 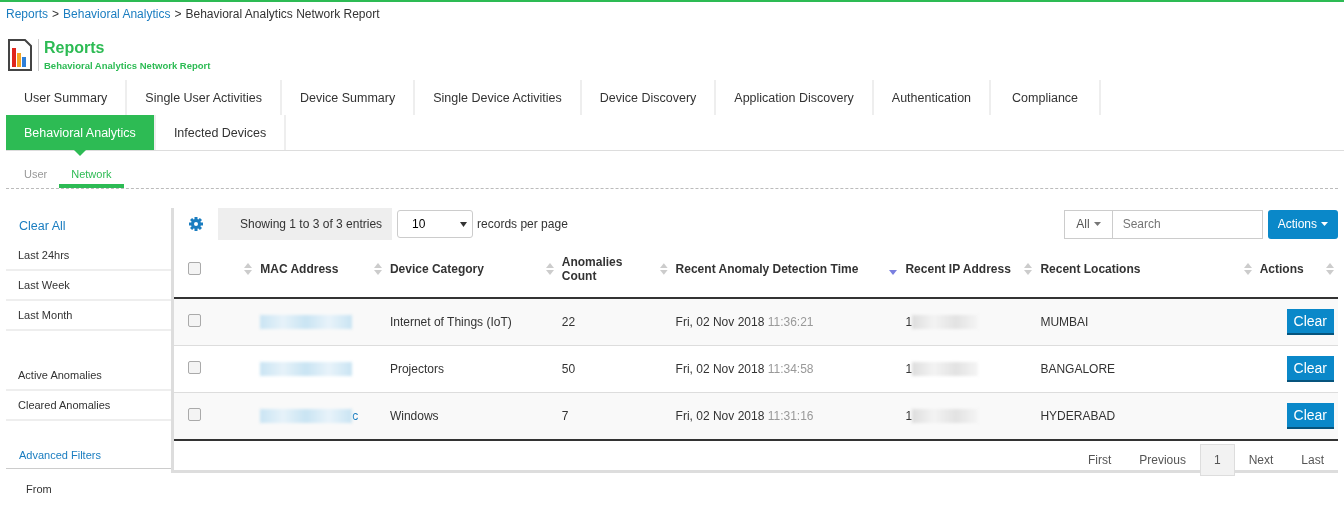 I want to click on filter-item: Last Month, so click(x=88, y=316).